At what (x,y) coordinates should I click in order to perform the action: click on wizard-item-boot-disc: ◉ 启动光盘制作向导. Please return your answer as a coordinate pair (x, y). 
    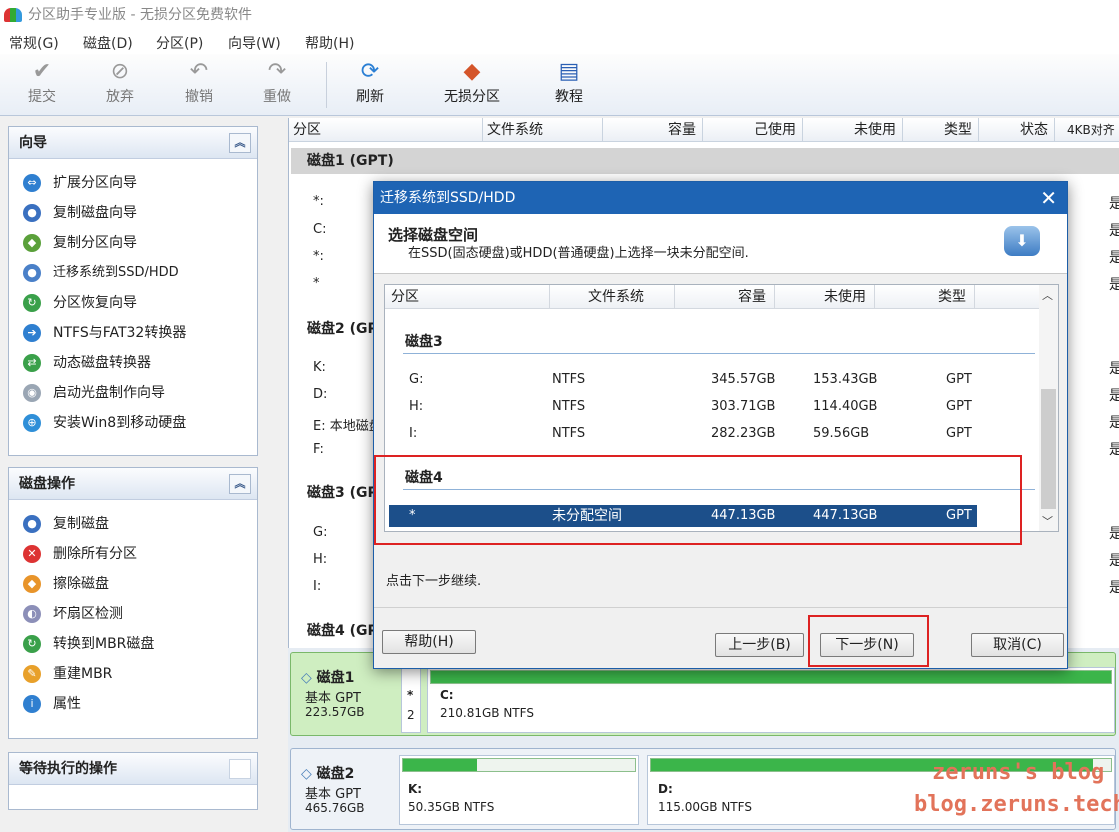
    Looking at the image, I should click on (94, 393).